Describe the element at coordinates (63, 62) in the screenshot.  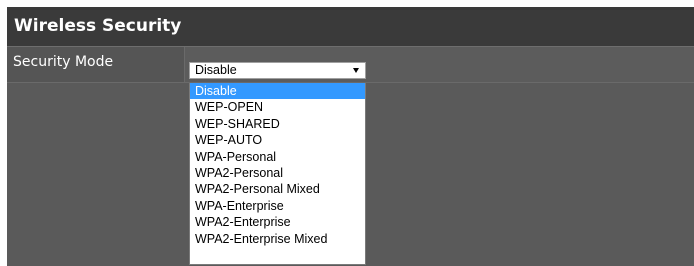
I see `security-mode-label: Security Mode` at that location.